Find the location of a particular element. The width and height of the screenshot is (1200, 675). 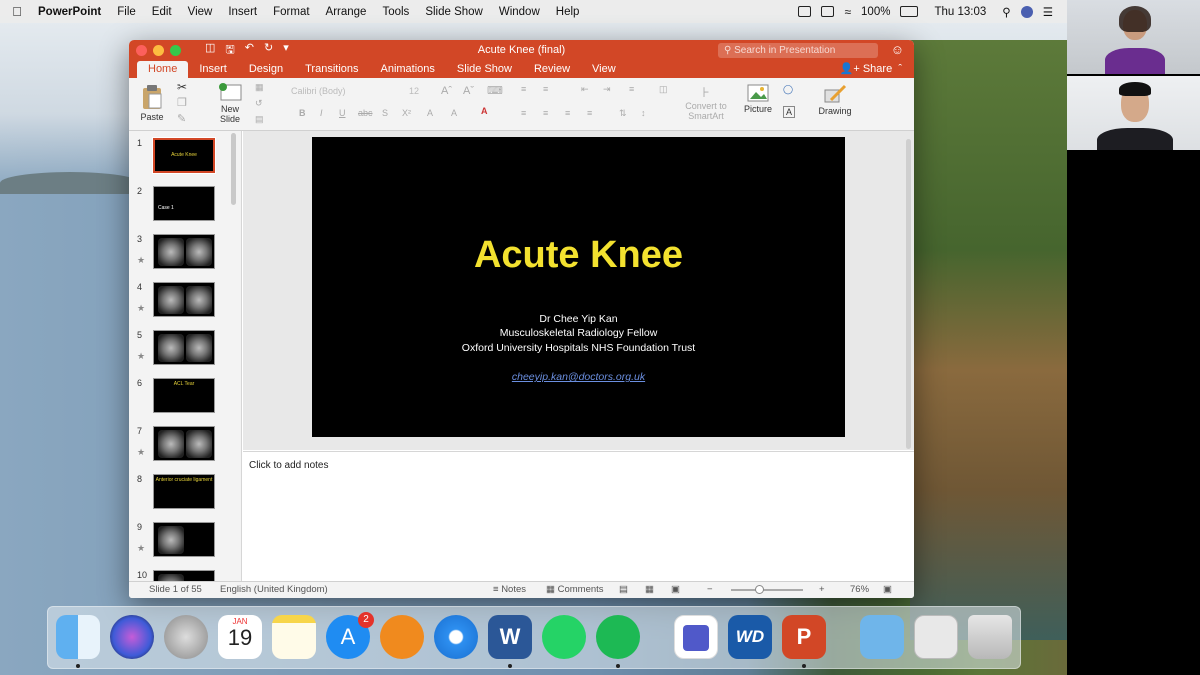

drawing-button: Drawing is located at coordinates (835, 100).